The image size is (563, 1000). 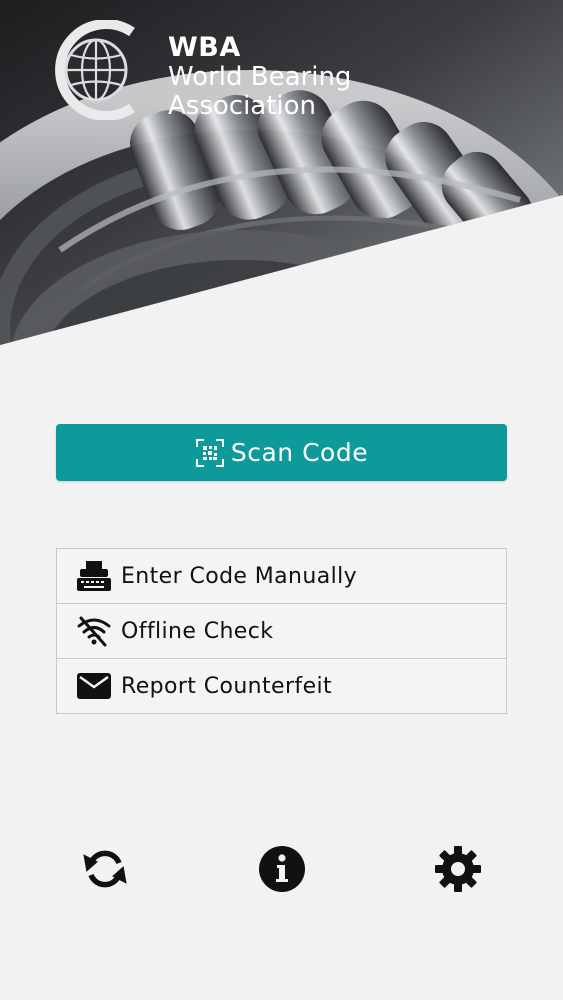 I want to click on info-button, so click(x=282, y=871).